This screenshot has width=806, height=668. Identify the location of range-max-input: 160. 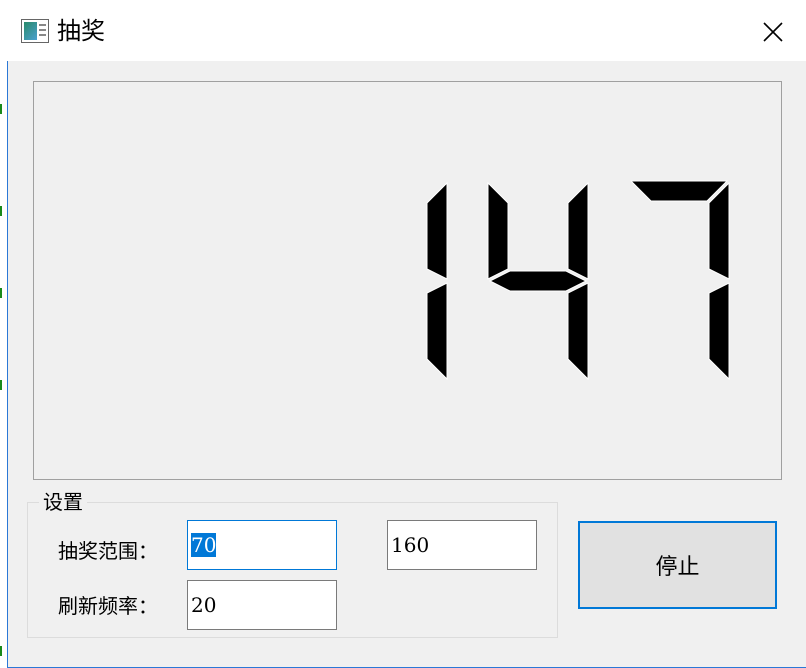
(462, 545).